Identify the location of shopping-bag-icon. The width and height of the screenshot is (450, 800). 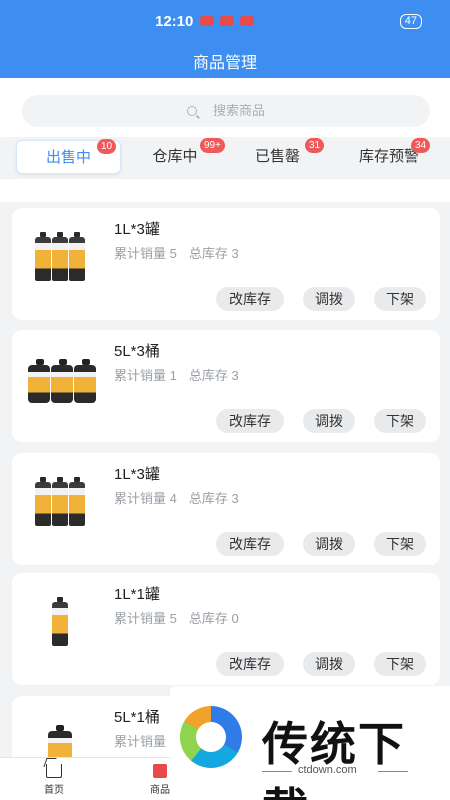
(160, 771).